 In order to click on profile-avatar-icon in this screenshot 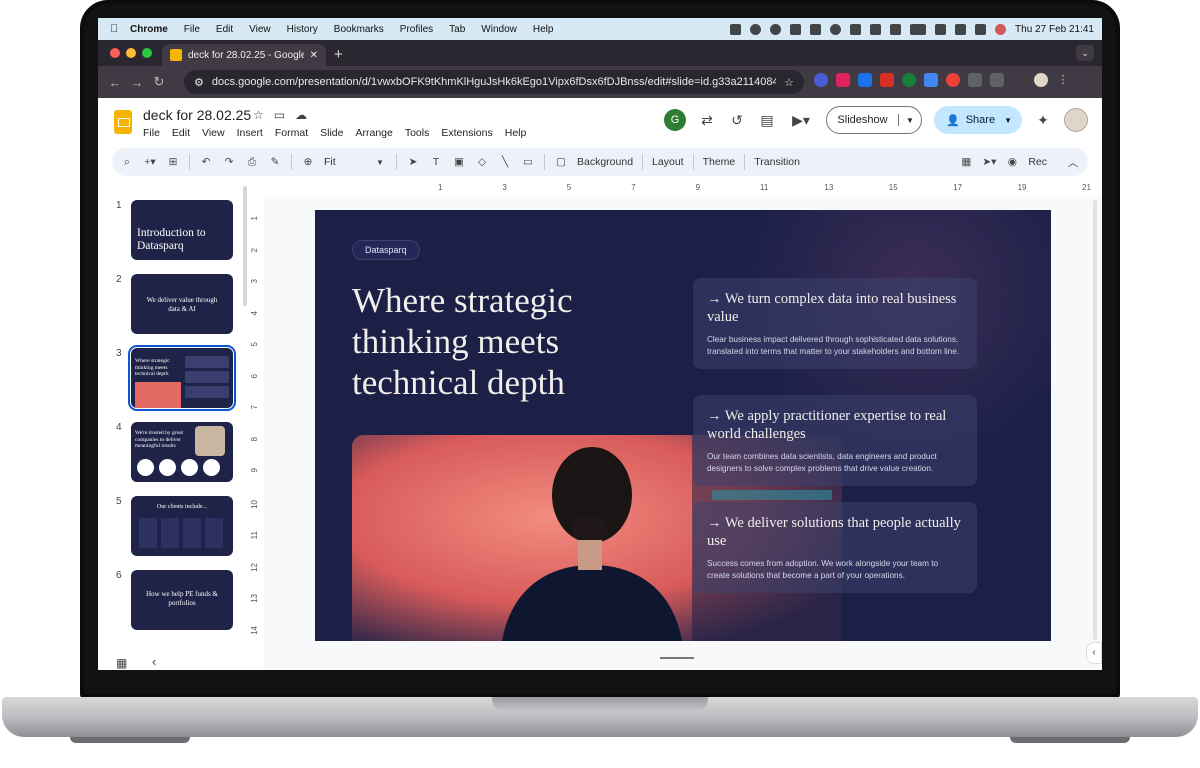, I will do `click(1041, 80)`.